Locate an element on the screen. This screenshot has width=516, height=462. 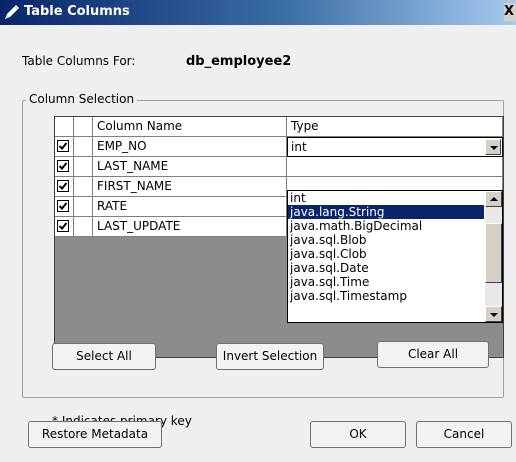
chevron-up-icon is located at coordinates (494, 199).